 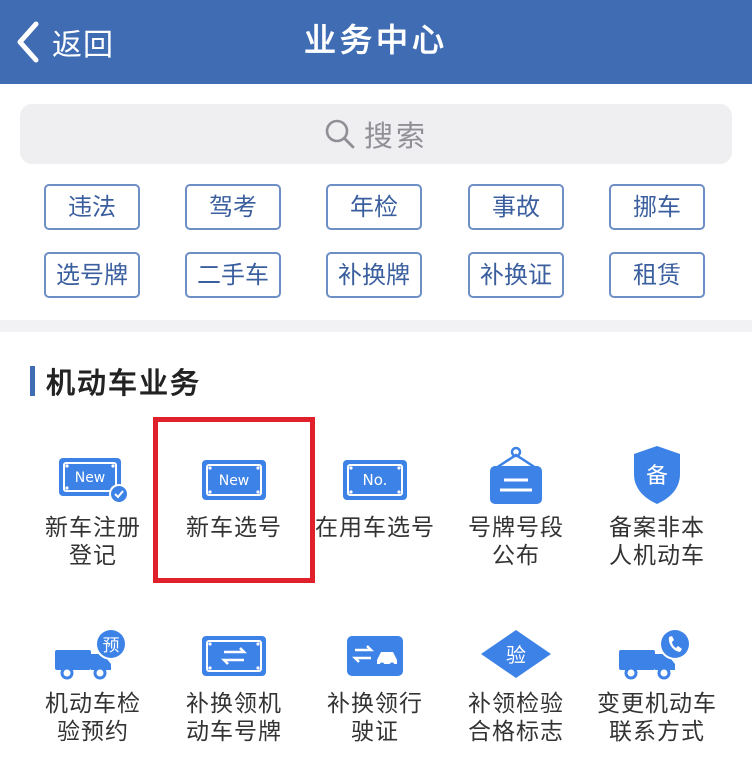 What do you see at coordinates (657, 649) in the screenshot?
I see `truck-phone-icon` at bounding box center [657, 649].